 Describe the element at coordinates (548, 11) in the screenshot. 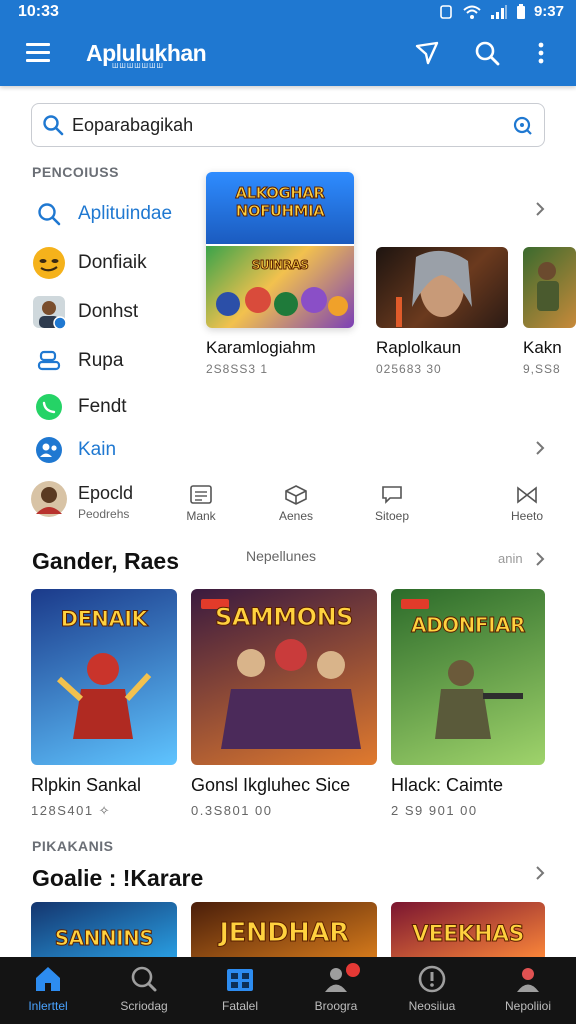

I see `status-clock: 9:37` at that location.